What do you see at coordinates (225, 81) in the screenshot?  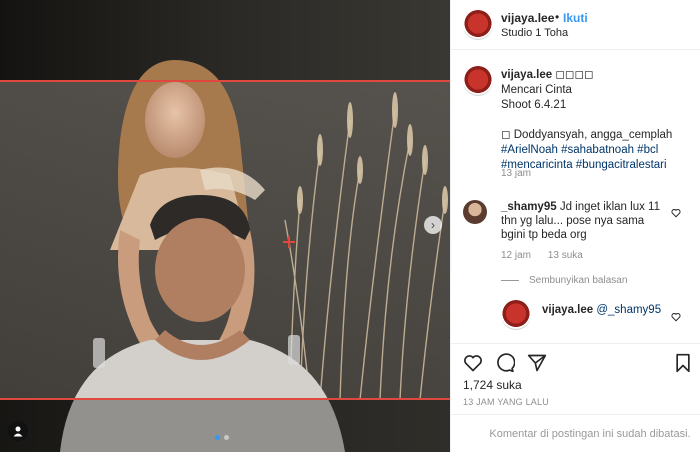 I see `frame-guide-top` at bounding box center [225, 81].